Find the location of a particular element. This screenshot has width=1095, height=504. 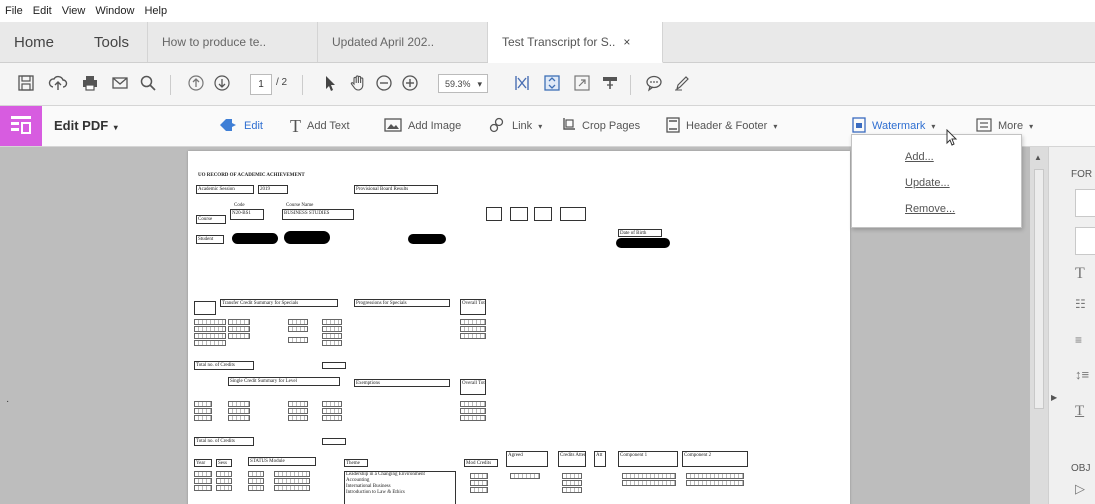

draw-pen-icon is located at coordinates (682, 83).